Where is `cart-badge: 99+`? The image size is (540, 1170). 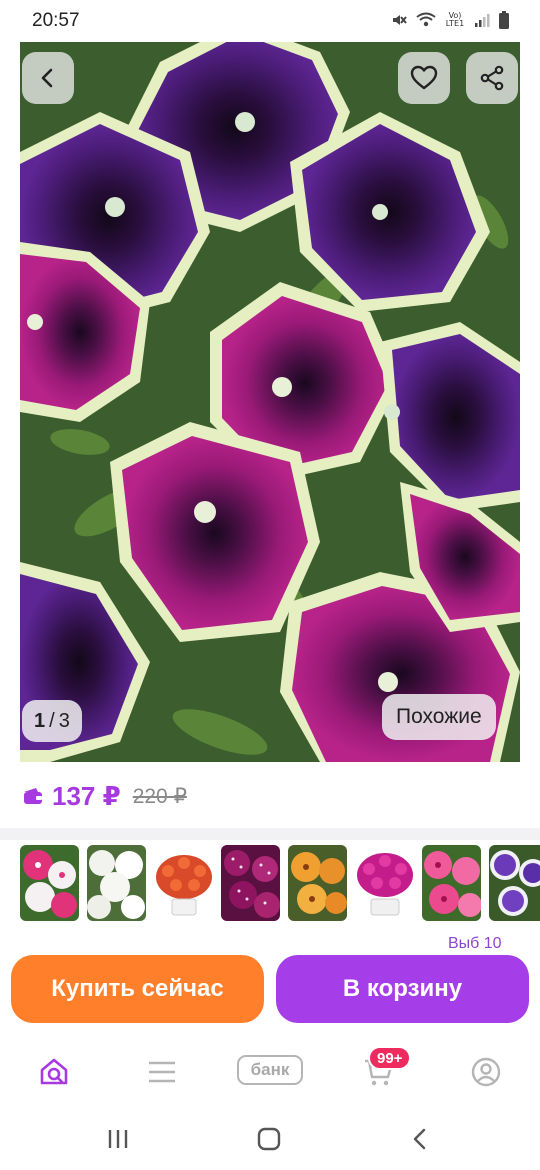 cart-badge: 99+ is located at coordinates (390, 1058).